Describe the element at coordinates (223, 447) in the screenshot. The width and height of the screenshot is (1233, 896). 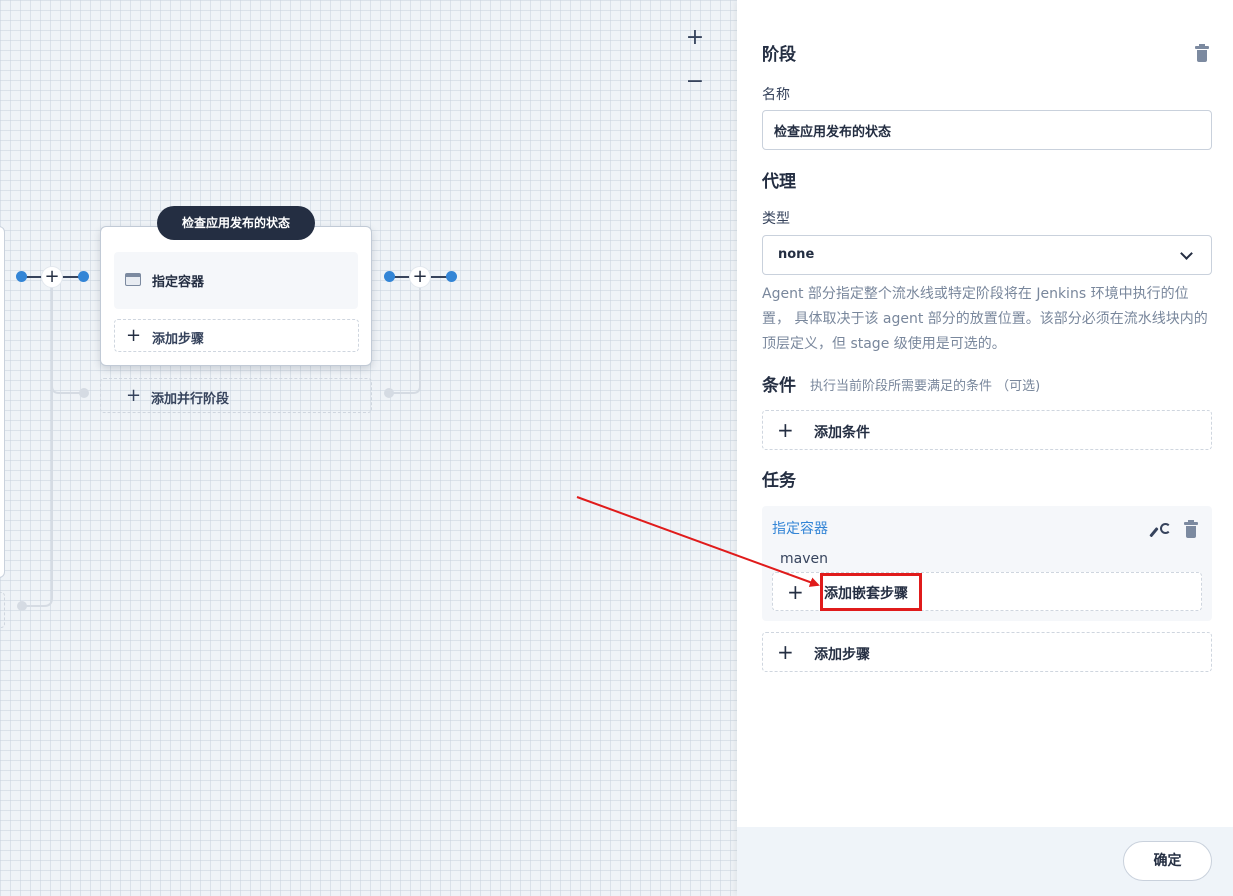
I see `pipeline-connectors` at that location.